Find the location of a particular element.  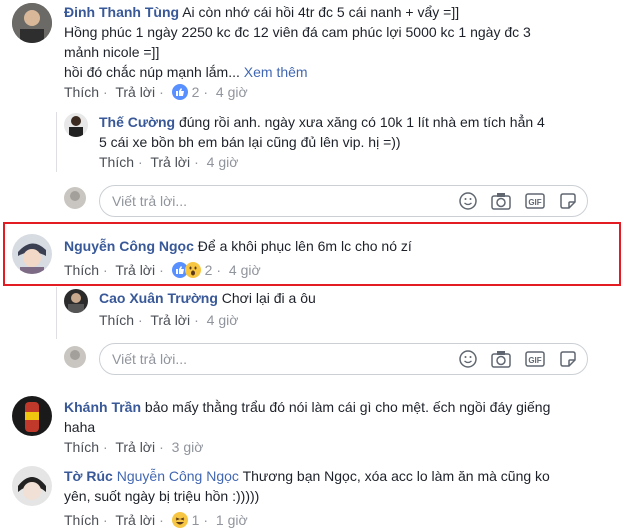

comment-text: yên, suốt ngày bị triệu hồn :))))) is located at coordinates (162, 496).